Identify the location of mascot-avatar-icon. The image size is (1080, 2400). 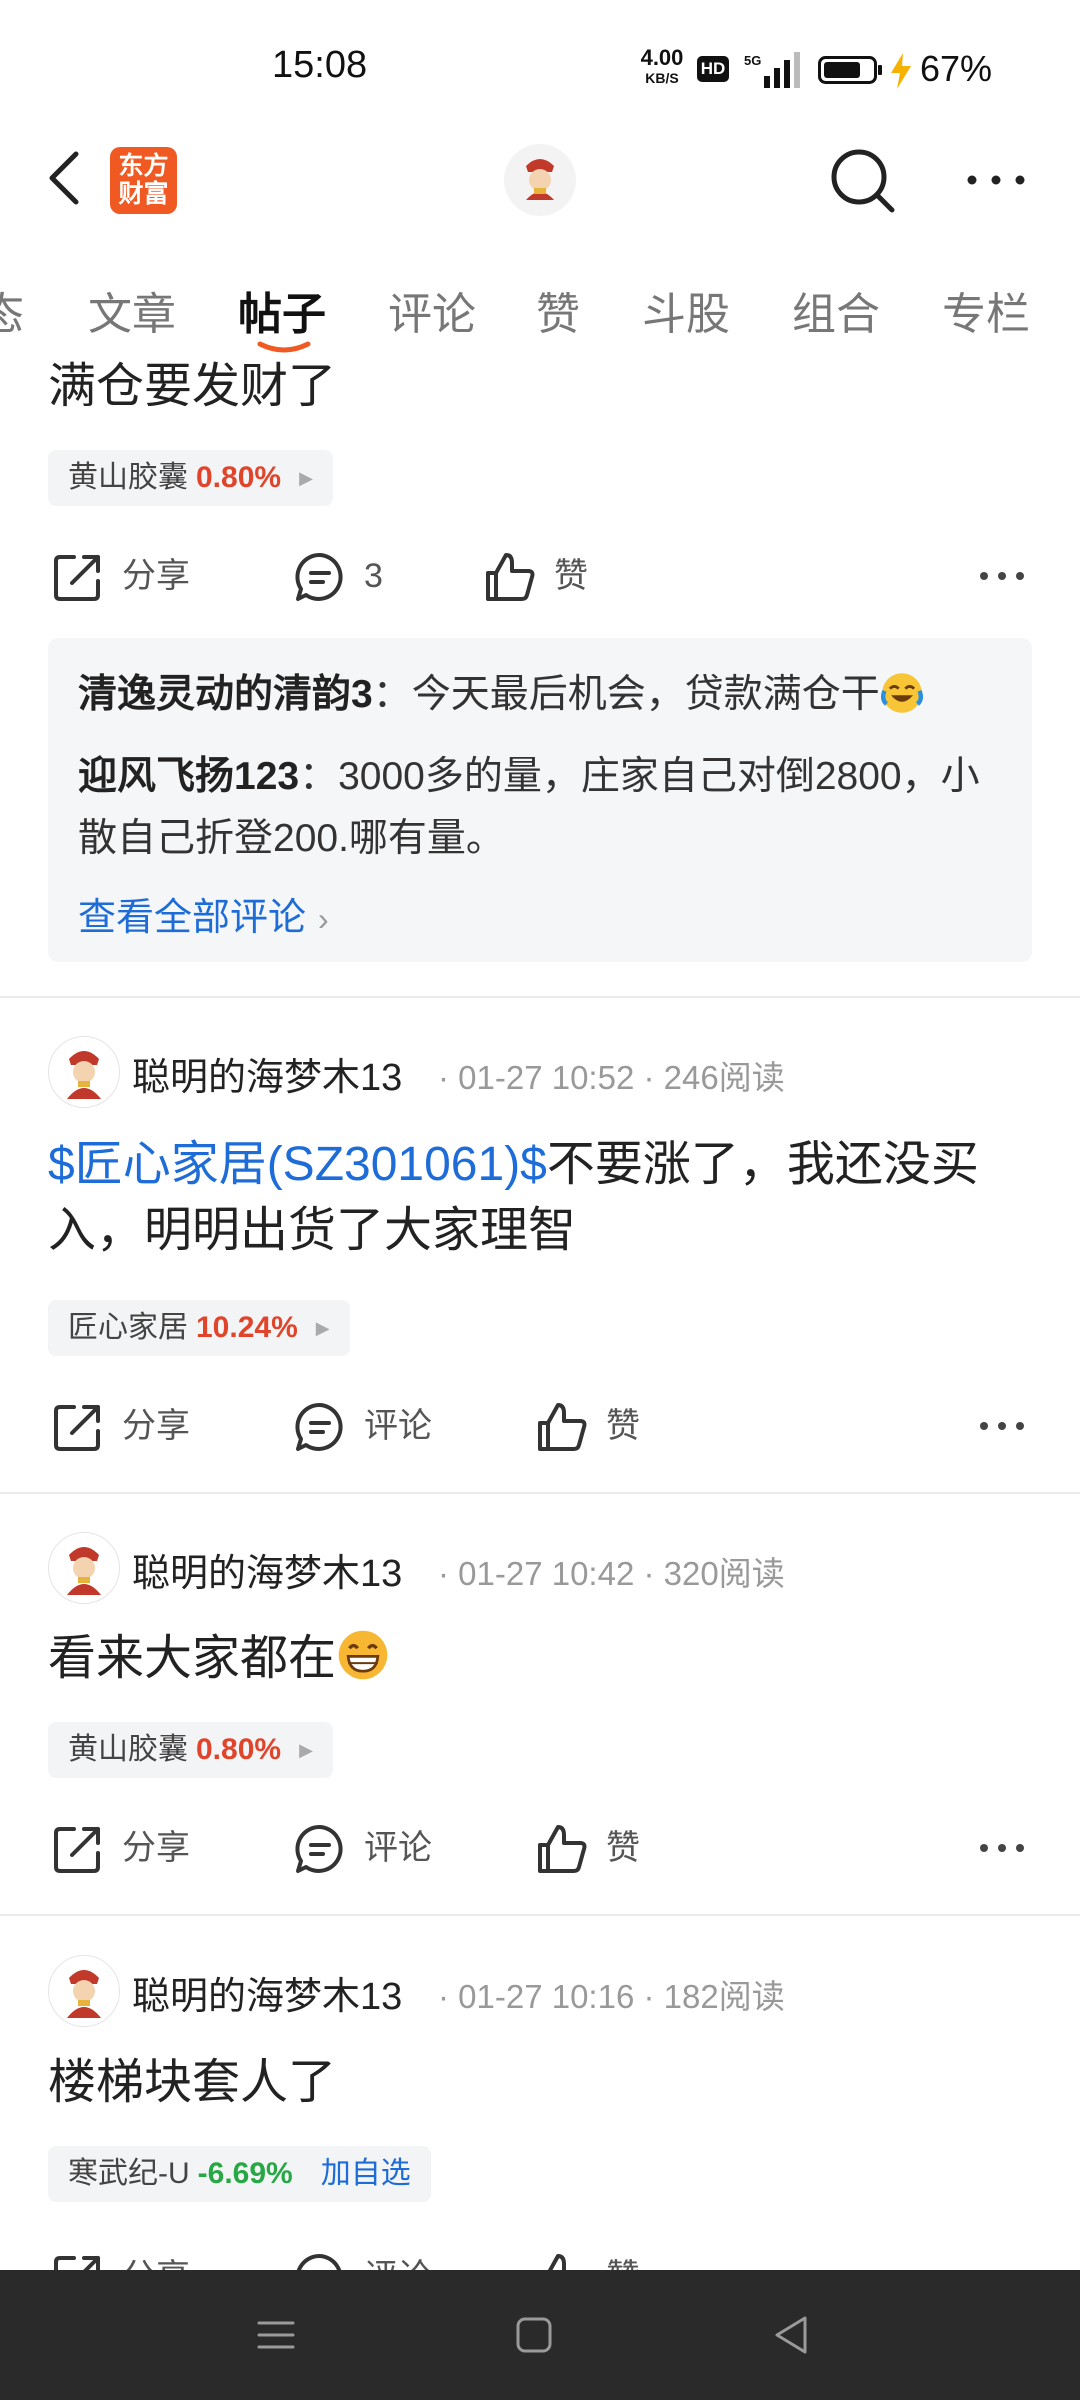
(540, 180).